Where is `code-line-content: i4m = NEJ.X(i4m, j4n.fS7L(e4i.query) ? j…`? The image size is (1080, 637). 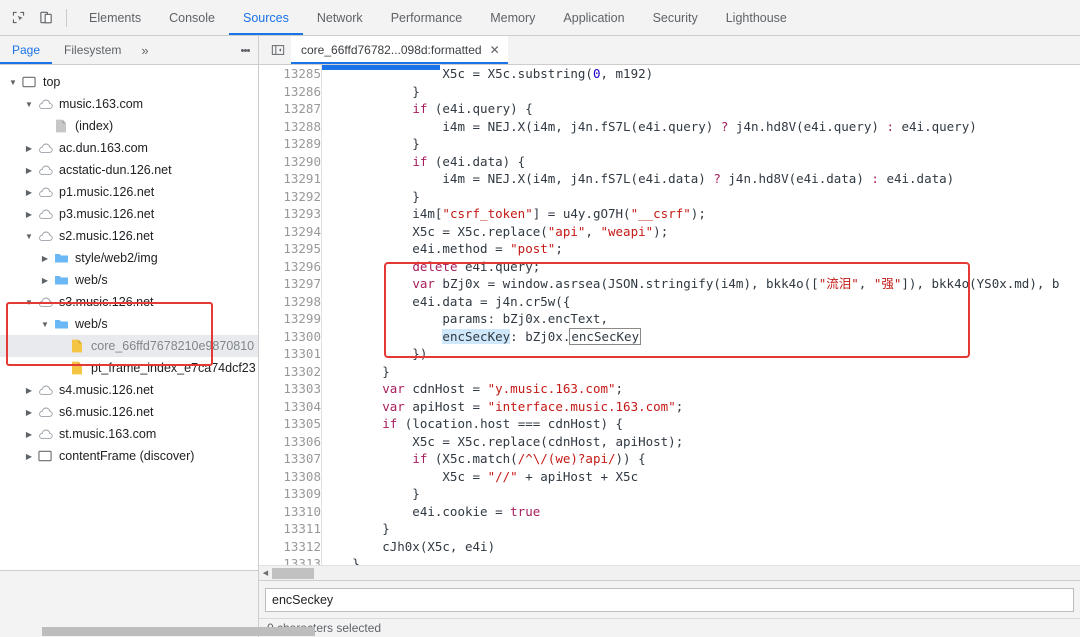
code-line-content: i4m = NEJ.X(i4m, j4n.fS7L(e4i.query) ? j… is located at coordinates (701, 127).